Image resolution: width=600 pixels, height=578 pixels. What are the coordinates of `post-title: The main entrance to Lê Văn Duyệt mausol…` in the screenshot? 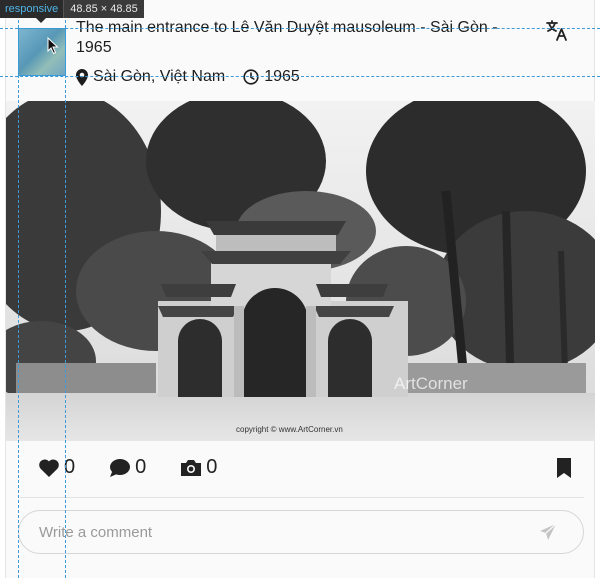 It's located at (287, 37).